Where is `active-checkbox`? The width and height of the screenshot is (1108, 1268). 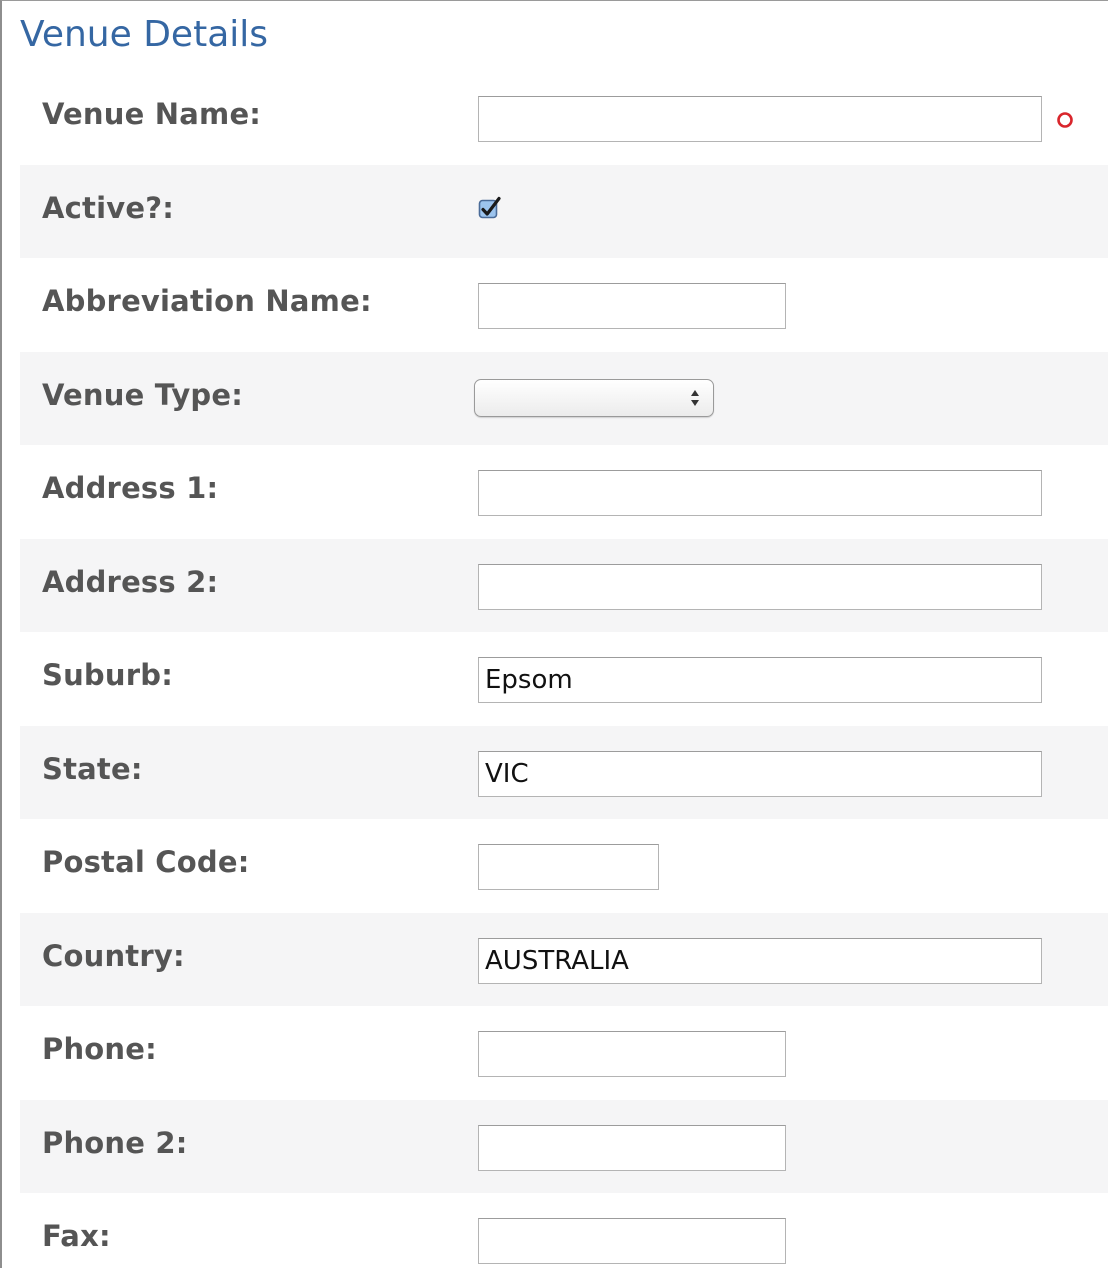
active-checkbox is located at coordinates (490, 208).